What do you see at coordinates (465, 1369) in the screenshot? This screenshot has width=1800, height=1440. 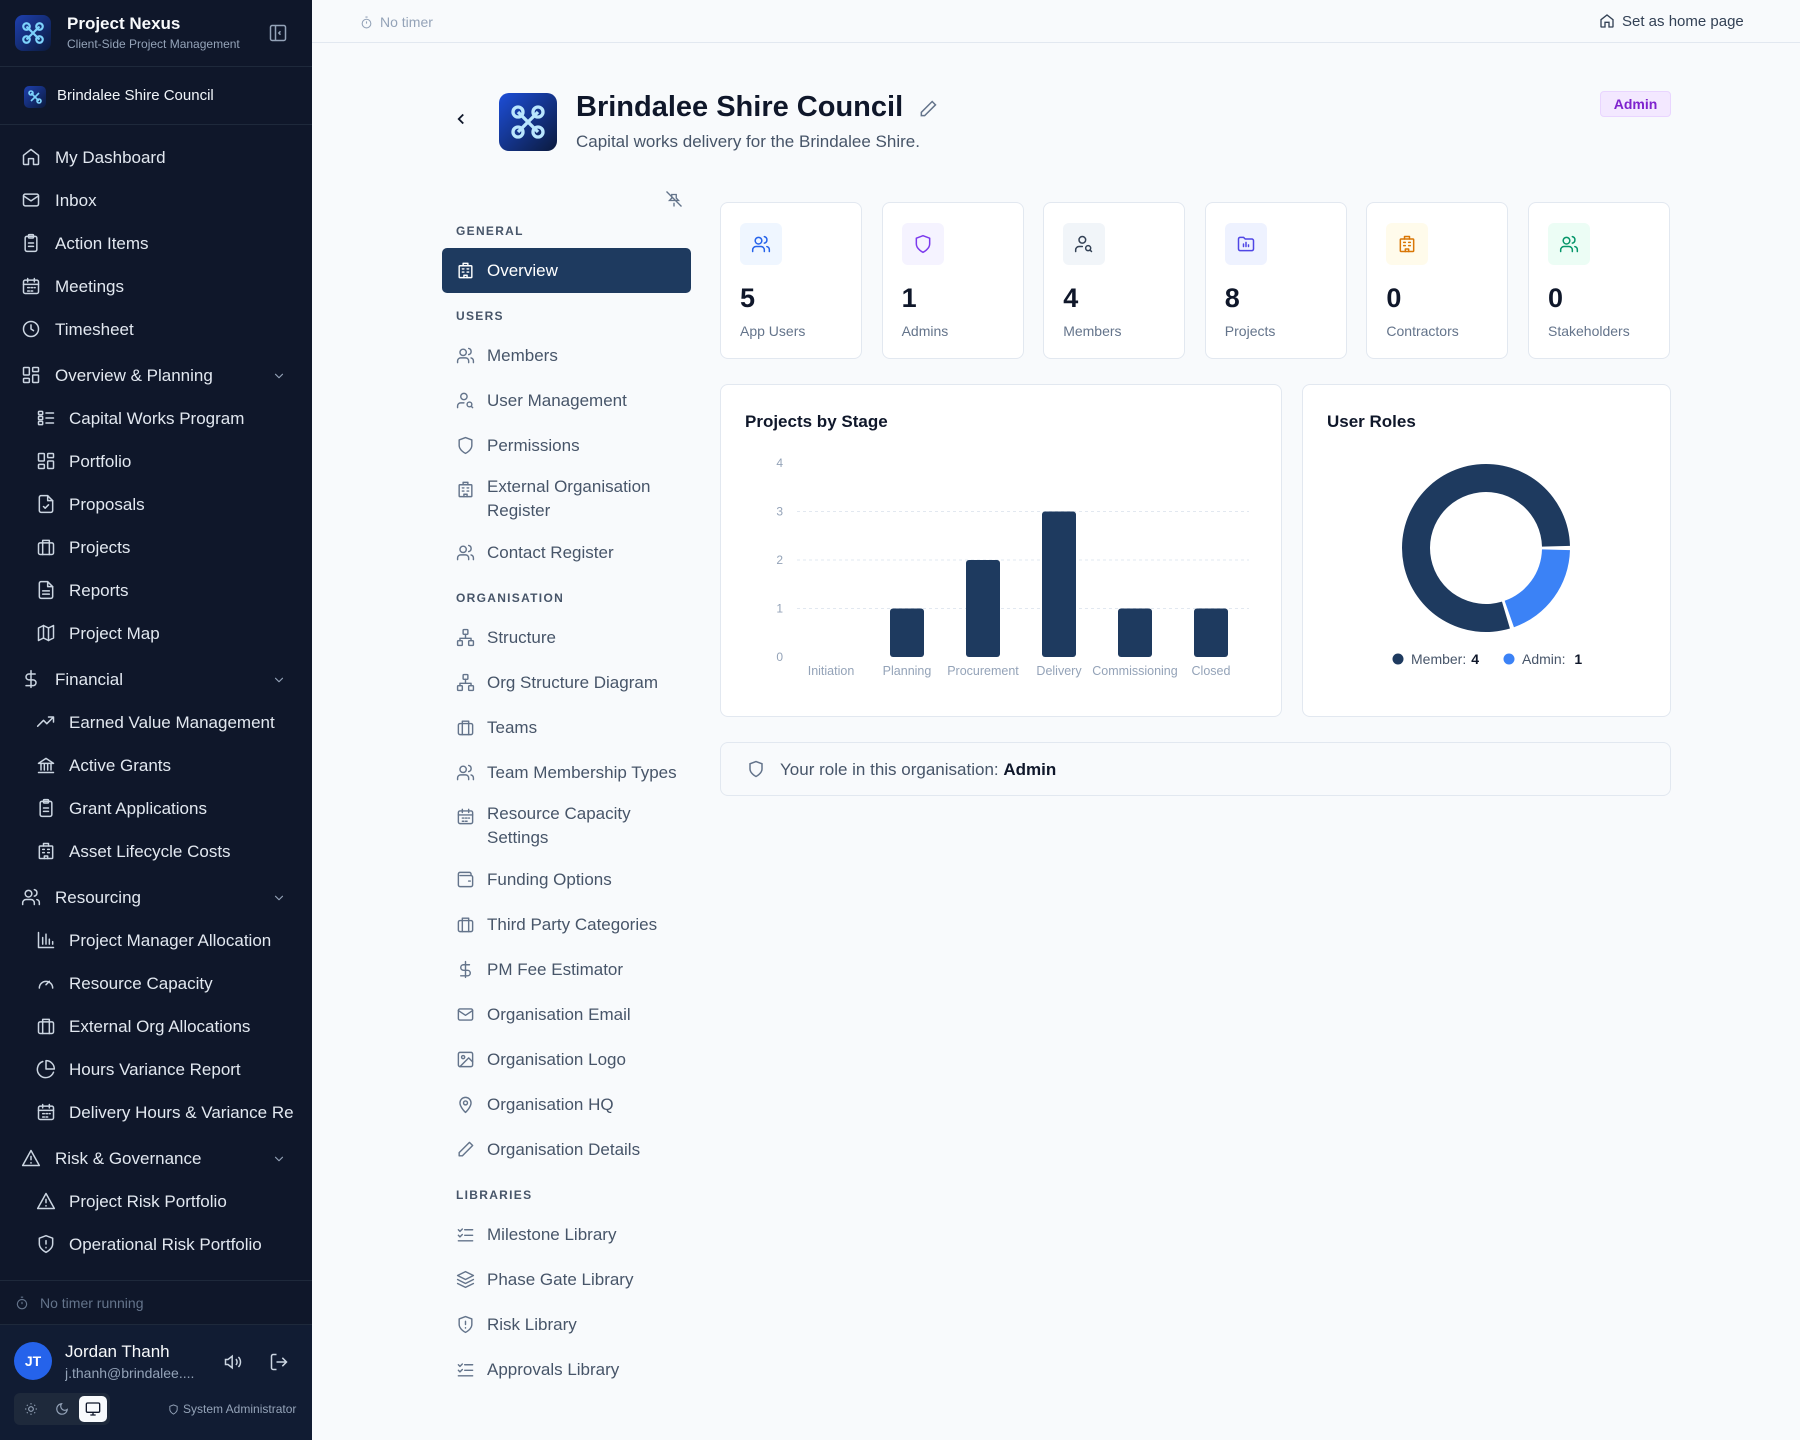 I see `checklist-icon` at bounding box center [465, 1369].